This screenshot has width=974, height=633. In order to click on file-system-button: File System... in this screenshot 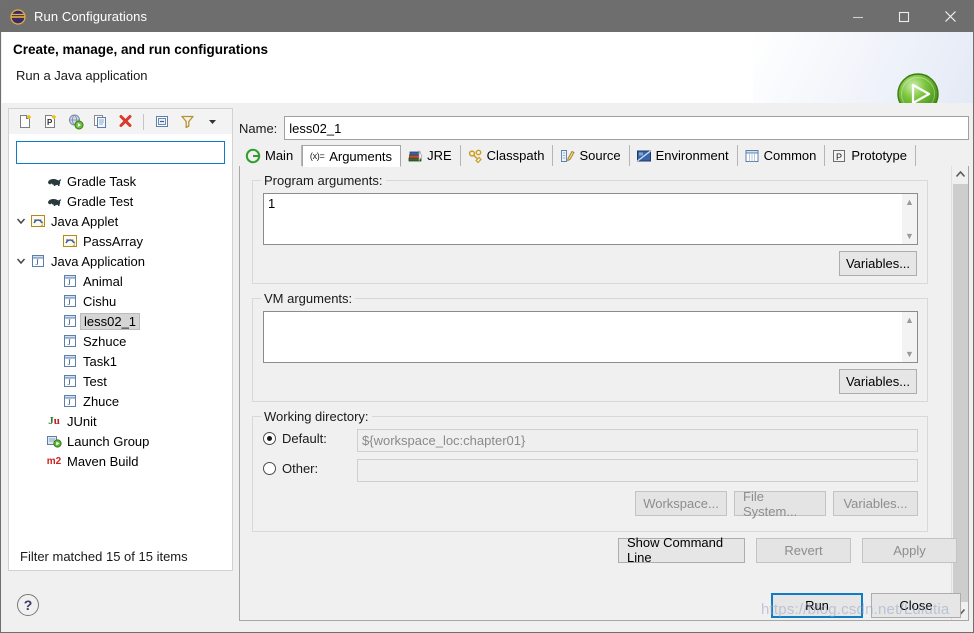, I will do `click(780, 504)`.